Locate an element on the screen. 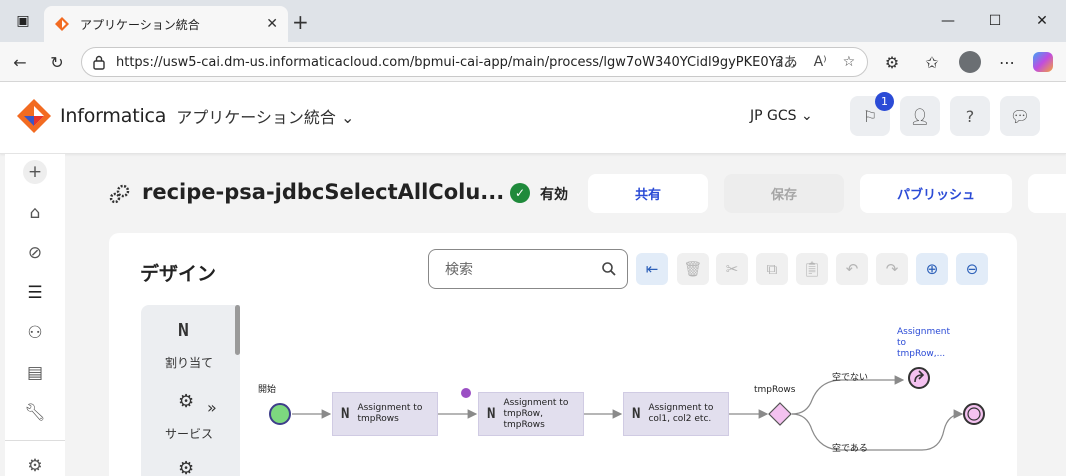 The width and height of the screenshot is (1066, 476). close-window-icon: ✕ is located at coordinates (1042, 21).